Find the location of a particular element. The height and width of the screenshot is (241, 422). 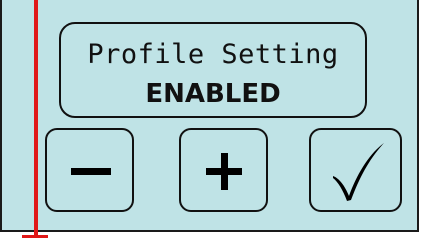

setting-value: ENABLED is located at coordinates (213, 94).